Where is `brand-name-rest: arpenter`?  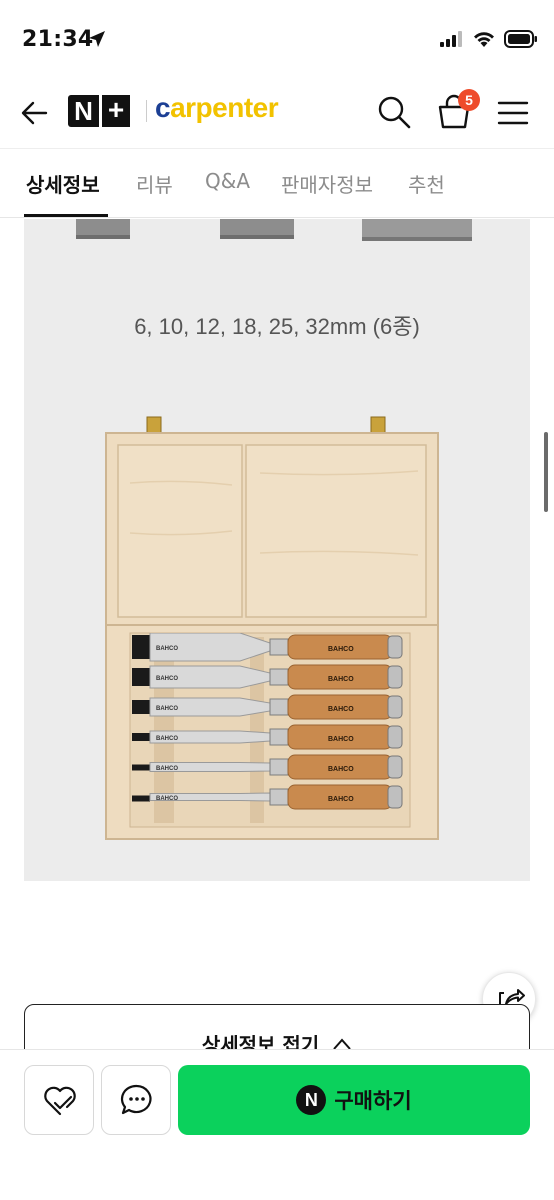 brand-name-rest: arpenter is located at coordinates (224, 107).